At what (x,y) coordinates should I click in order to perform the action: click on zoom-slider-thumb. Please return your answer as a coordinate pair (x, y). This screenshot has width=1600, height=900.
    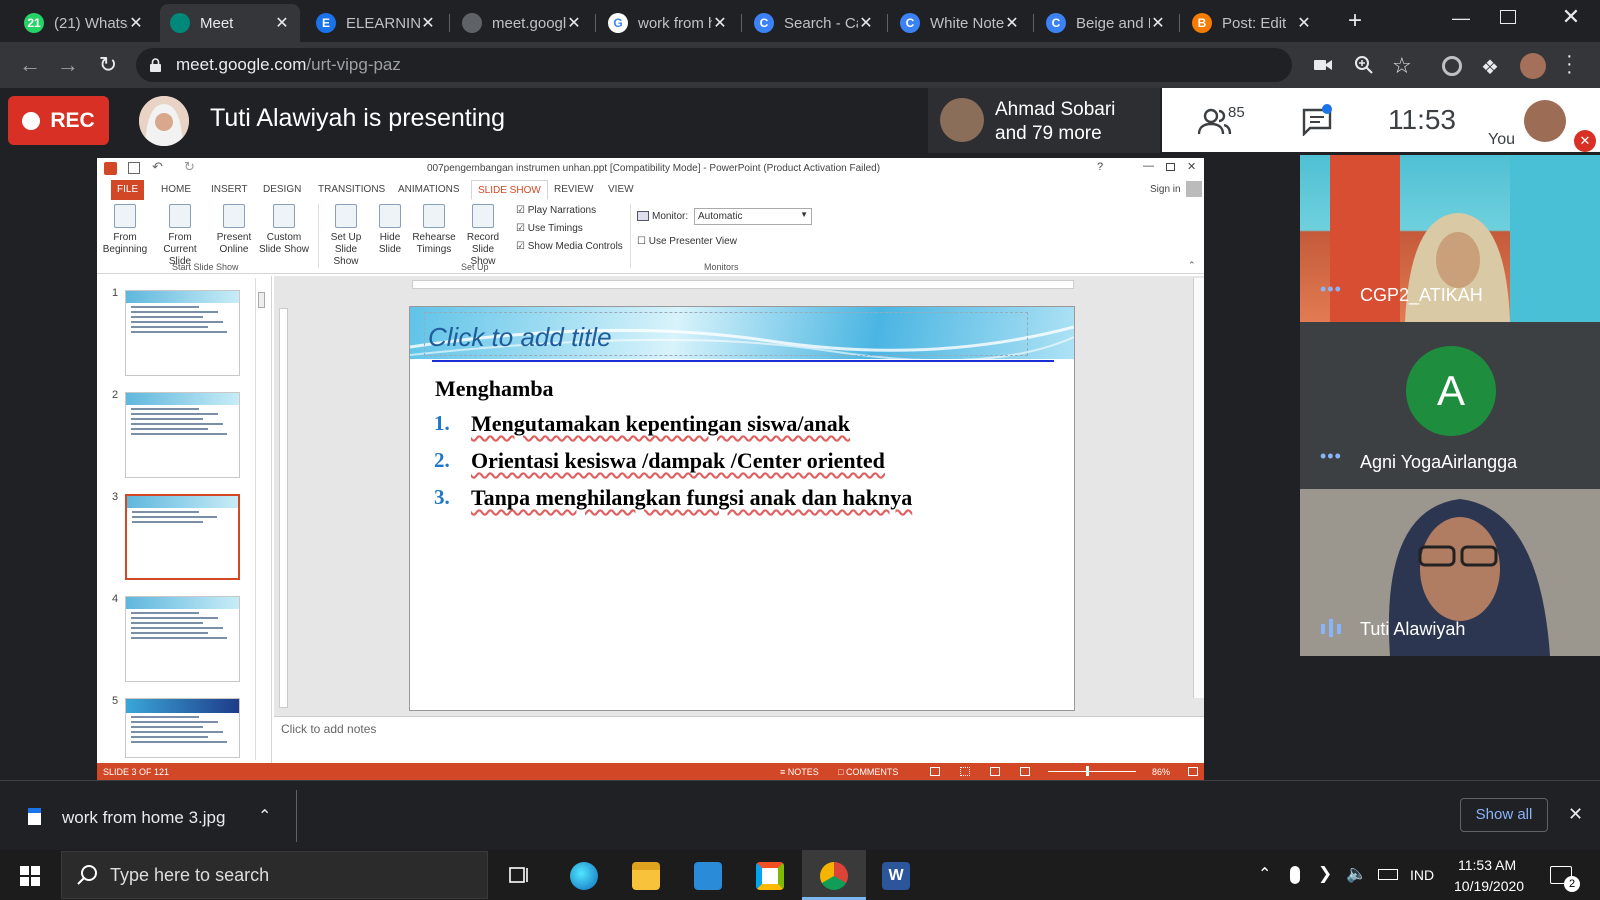
    Looking at the image, I should click on (1087, 771).